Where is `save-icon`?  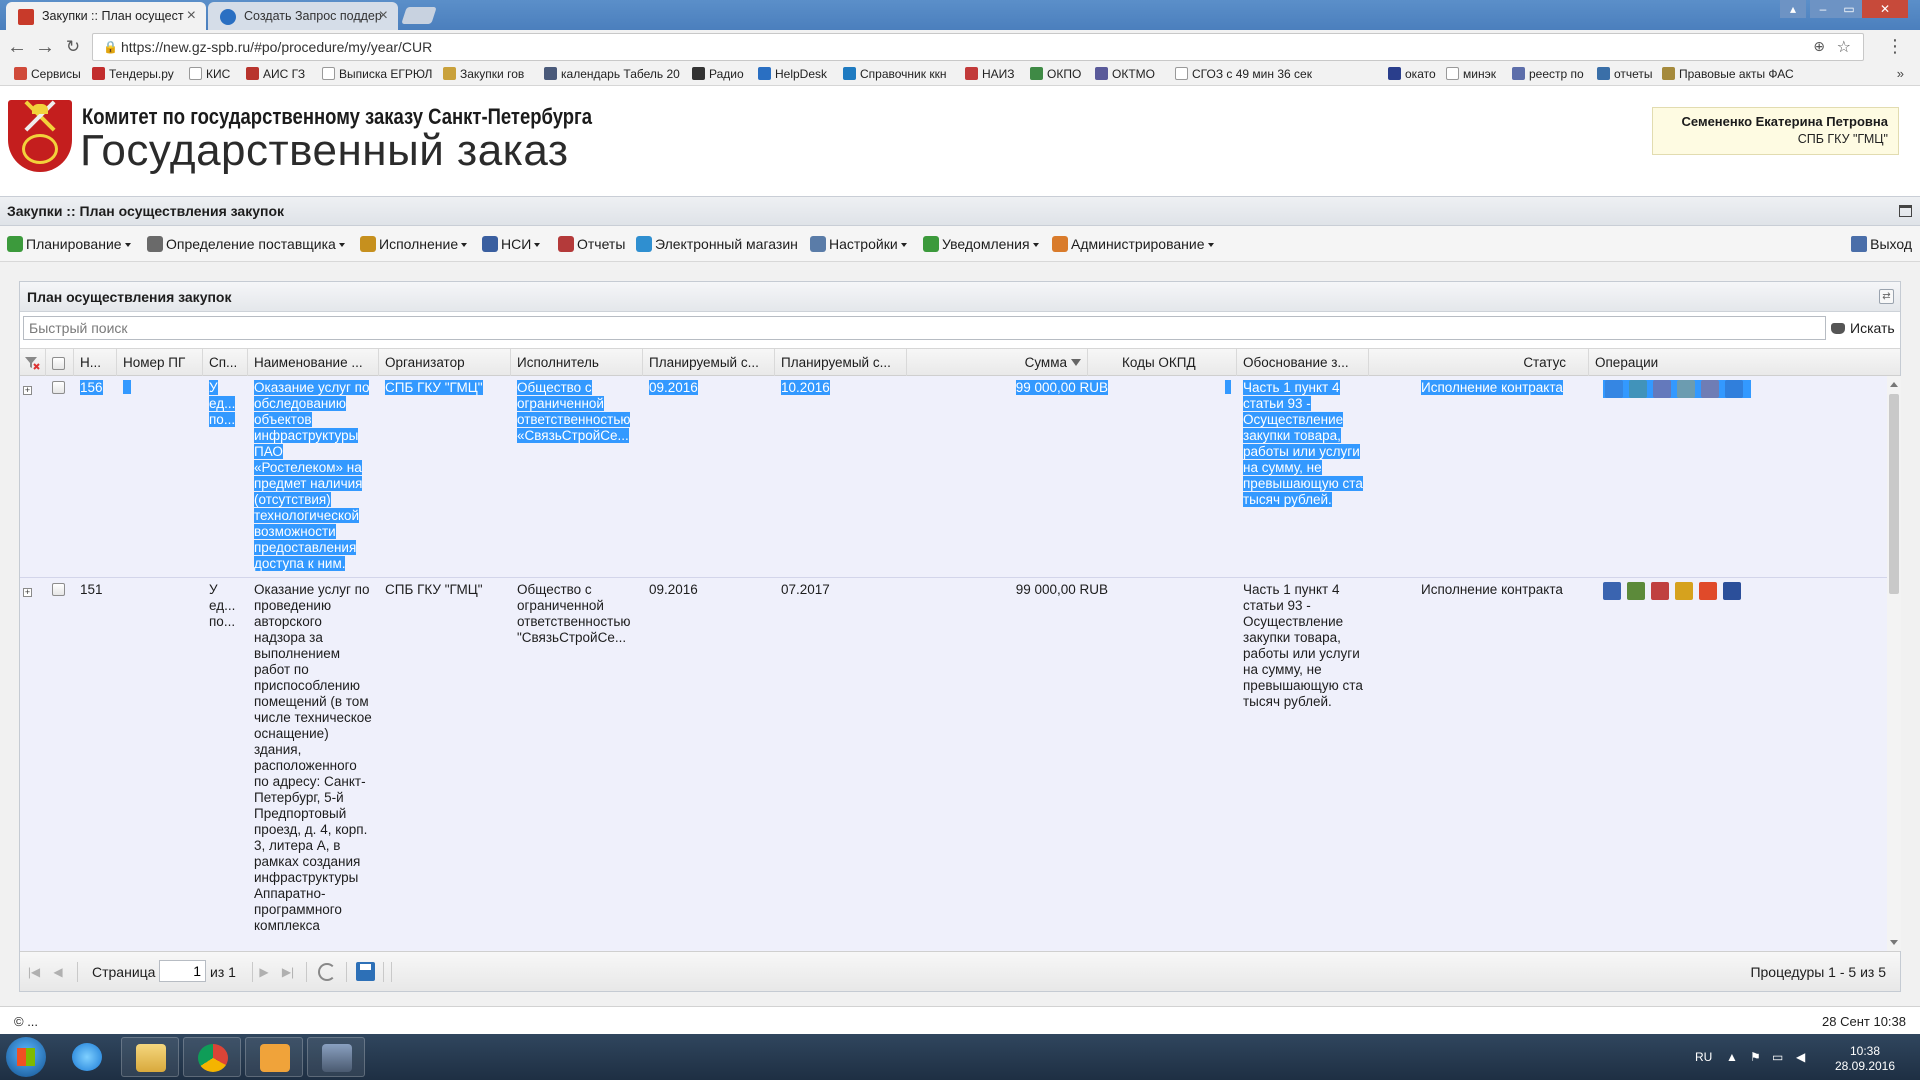 save-icon is located at coordinates (365, 971).